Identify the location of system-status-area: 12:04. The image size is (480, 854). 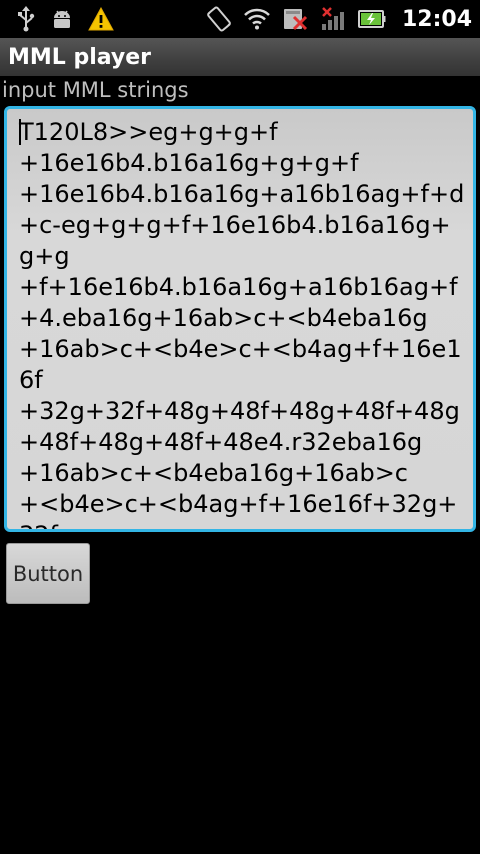
(339, 19).